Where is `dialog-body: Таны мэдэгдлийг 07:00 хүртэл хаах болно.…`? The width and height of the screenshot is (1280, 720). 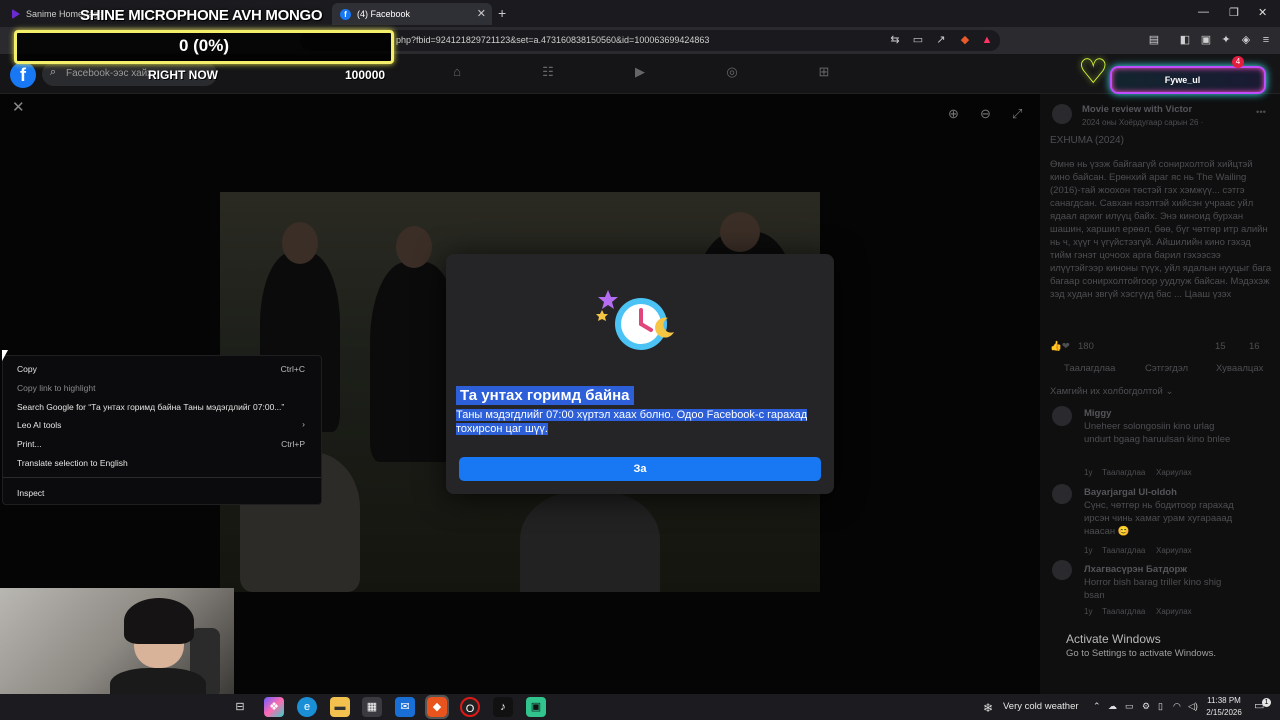 dialog-body: Таны мэдэгдлийг 07:00 хүртэл хаах болно.… is located at coordinates (637, 422).